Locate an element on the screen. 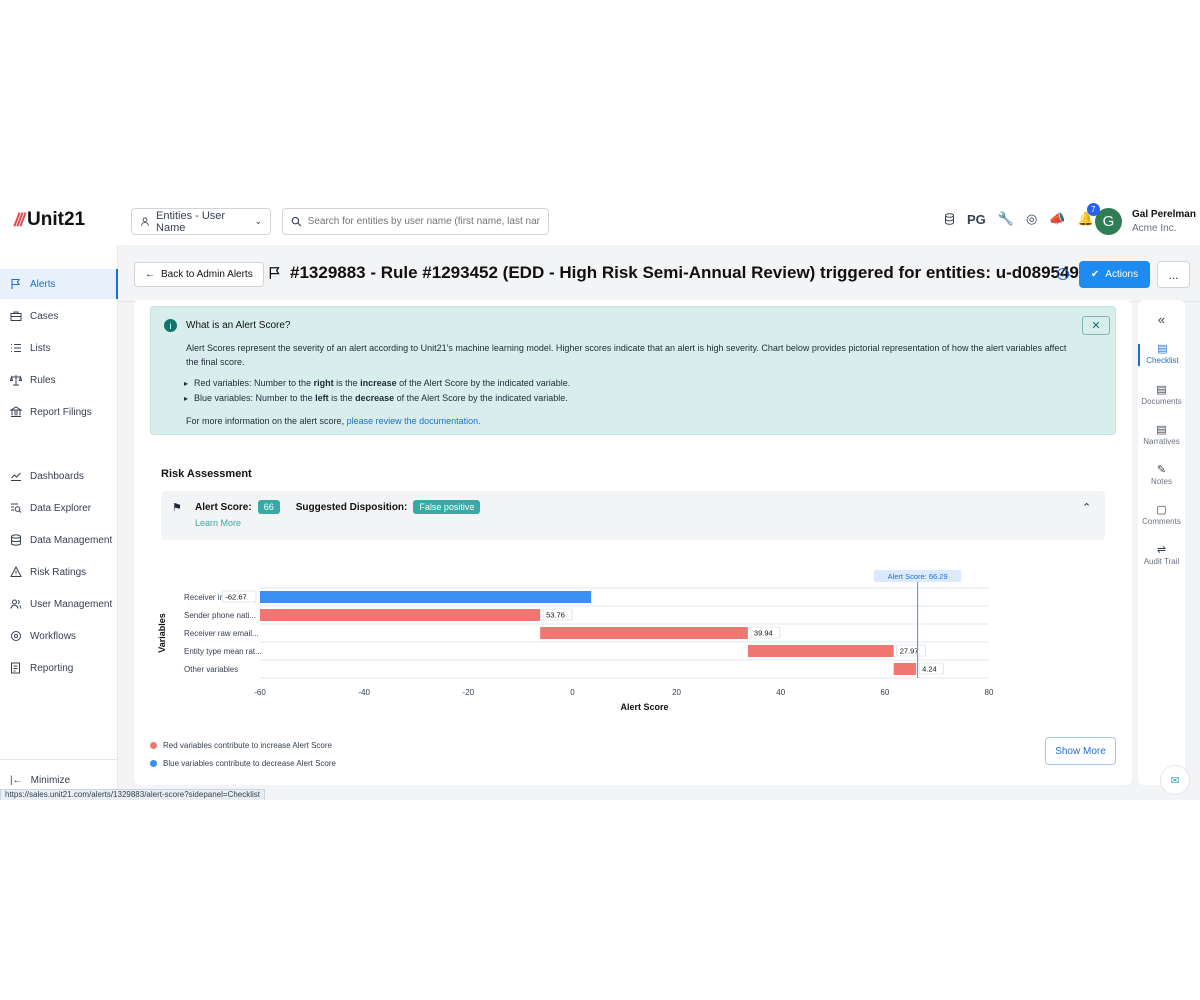  user-icon is located at coordinates (145, 221).